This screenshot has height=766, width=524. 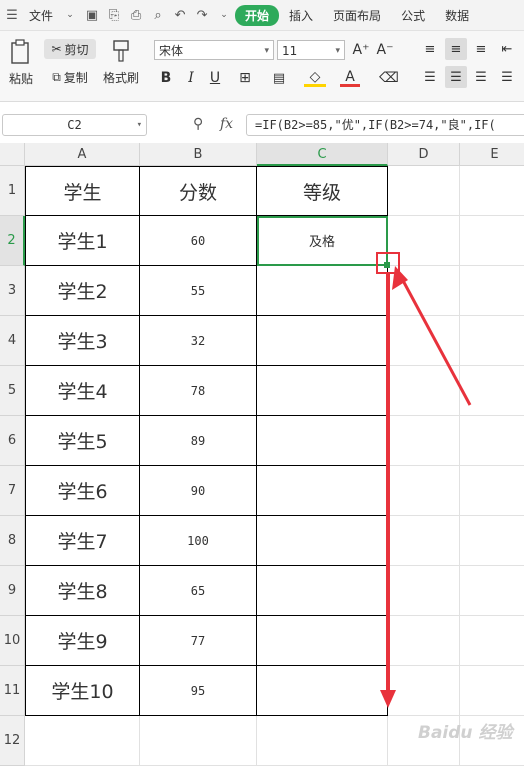 I want to click on decrease-font-icon: A⁻, so click(x=385, y=50).